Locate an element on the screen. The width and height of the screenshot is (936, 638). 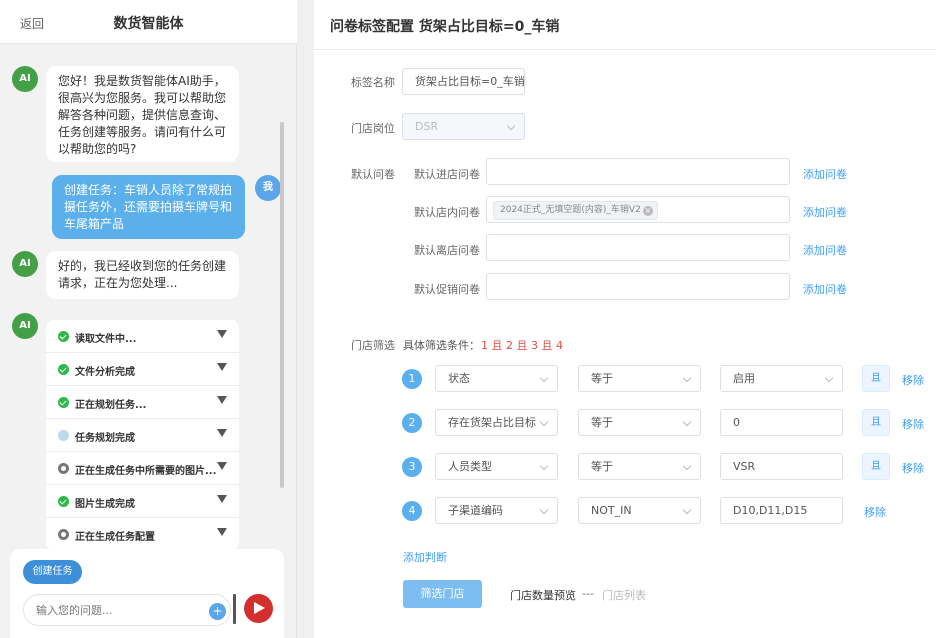
question-box: + is located at coordinates (127, 610).